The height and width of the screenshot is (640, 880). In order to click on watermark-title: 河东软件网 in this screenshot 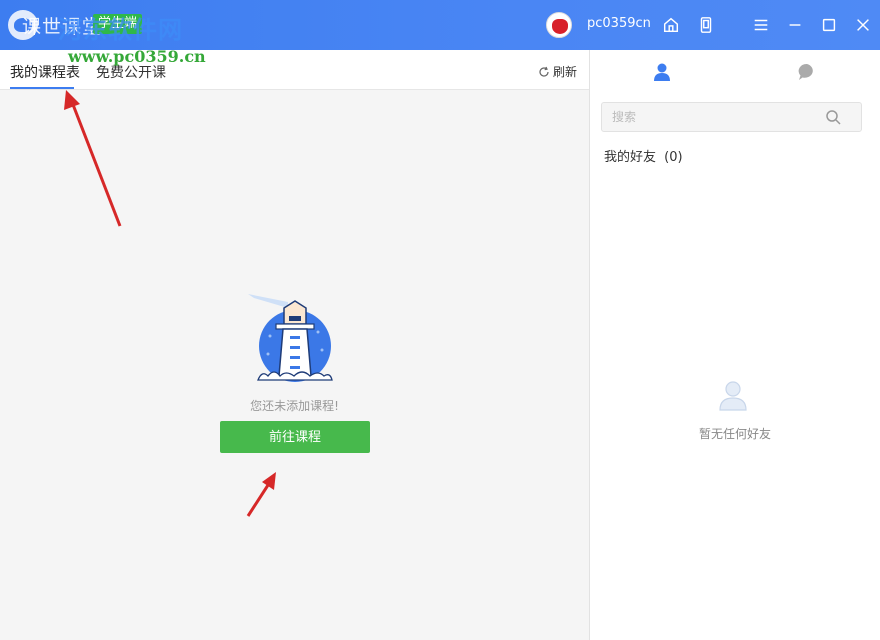, I will do `click(120, 30)`.